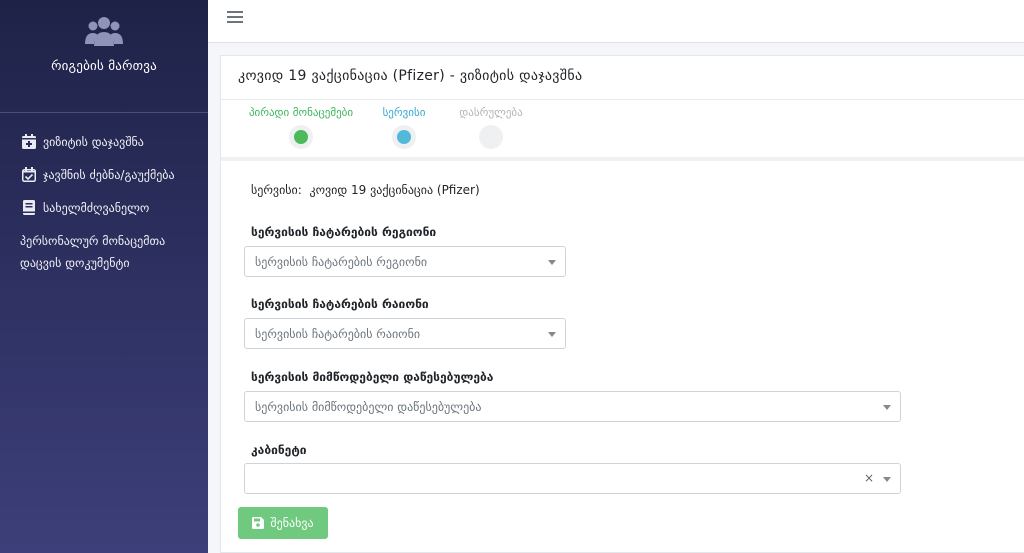  What do you see at coordinates (235, 18) in the screenshot?
I see `hamburger-icon` at bounding box center [235, 18].